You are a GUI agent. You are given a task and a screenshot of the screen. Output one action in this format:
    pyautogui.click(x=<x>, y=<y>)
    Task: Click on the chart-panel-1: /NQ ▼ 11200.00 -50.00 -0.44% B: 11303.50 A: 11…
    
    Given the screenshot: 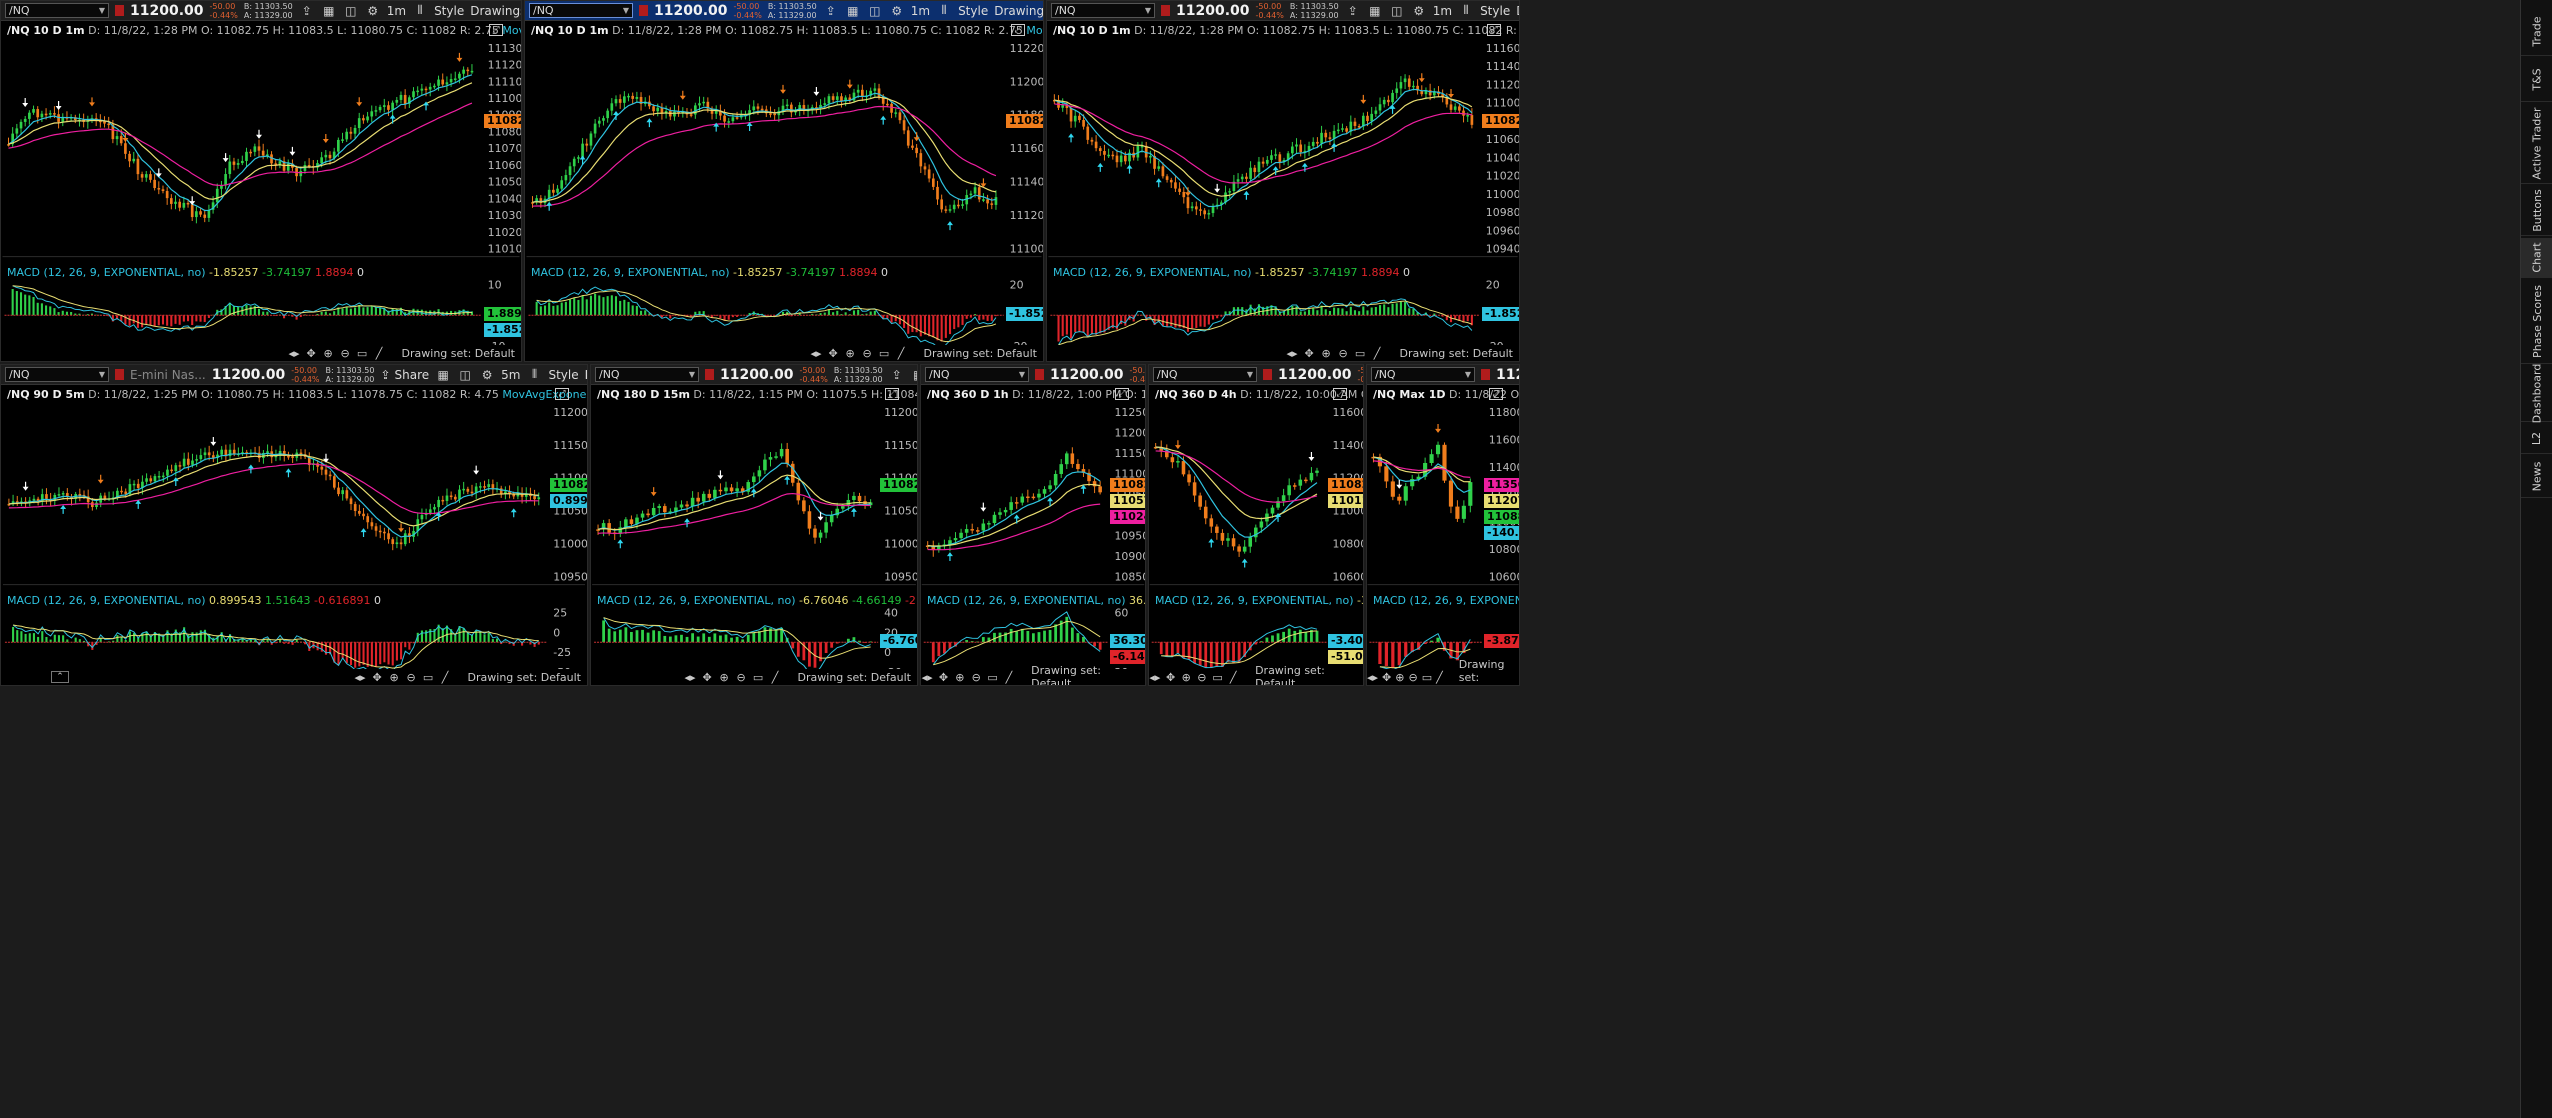 What is the action you would take?
    pyautogui.click(x=261, y=181)
    